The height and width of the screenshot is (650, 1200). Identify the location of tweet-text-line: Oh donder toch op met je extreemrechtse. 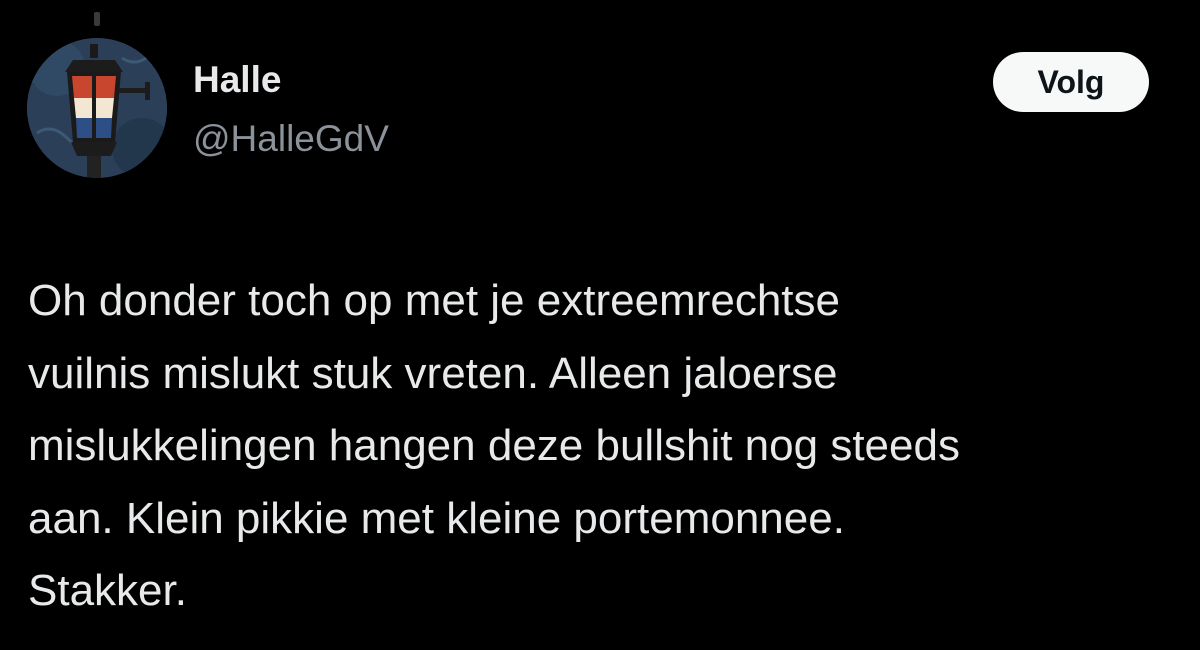
(434, 300).